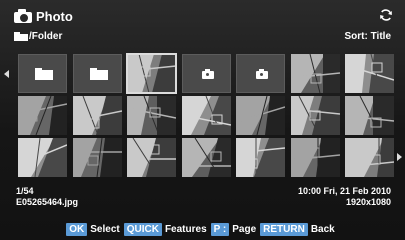  Describe the element at coordinates (220, 229) in the screenshot. I see `page-key: P :` at that location.